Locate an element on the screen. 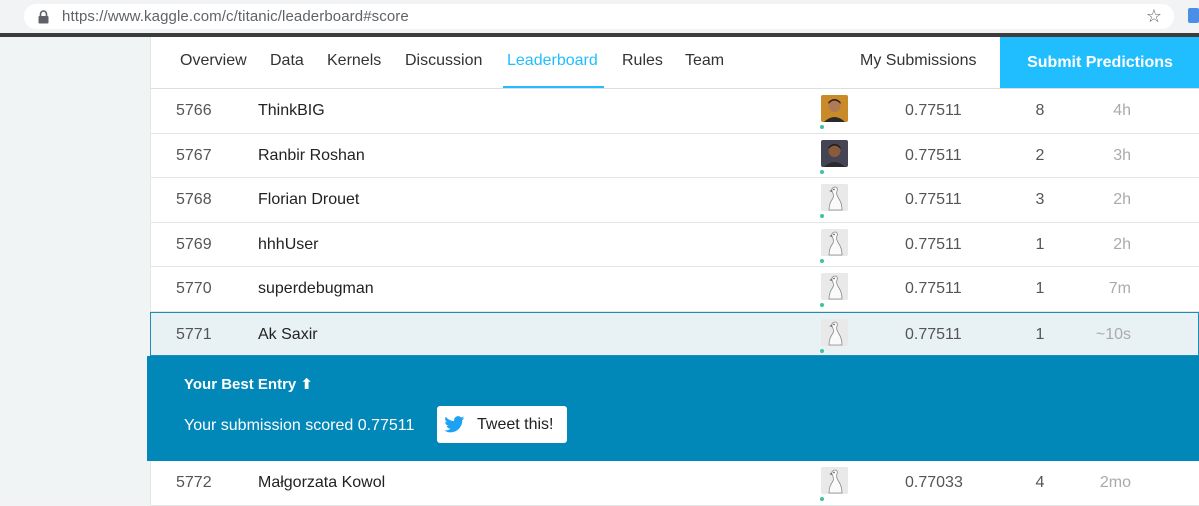  leaderboard-row: 5769 hhhUser 0.77511 1 2h is located at coordinates (674, 244).